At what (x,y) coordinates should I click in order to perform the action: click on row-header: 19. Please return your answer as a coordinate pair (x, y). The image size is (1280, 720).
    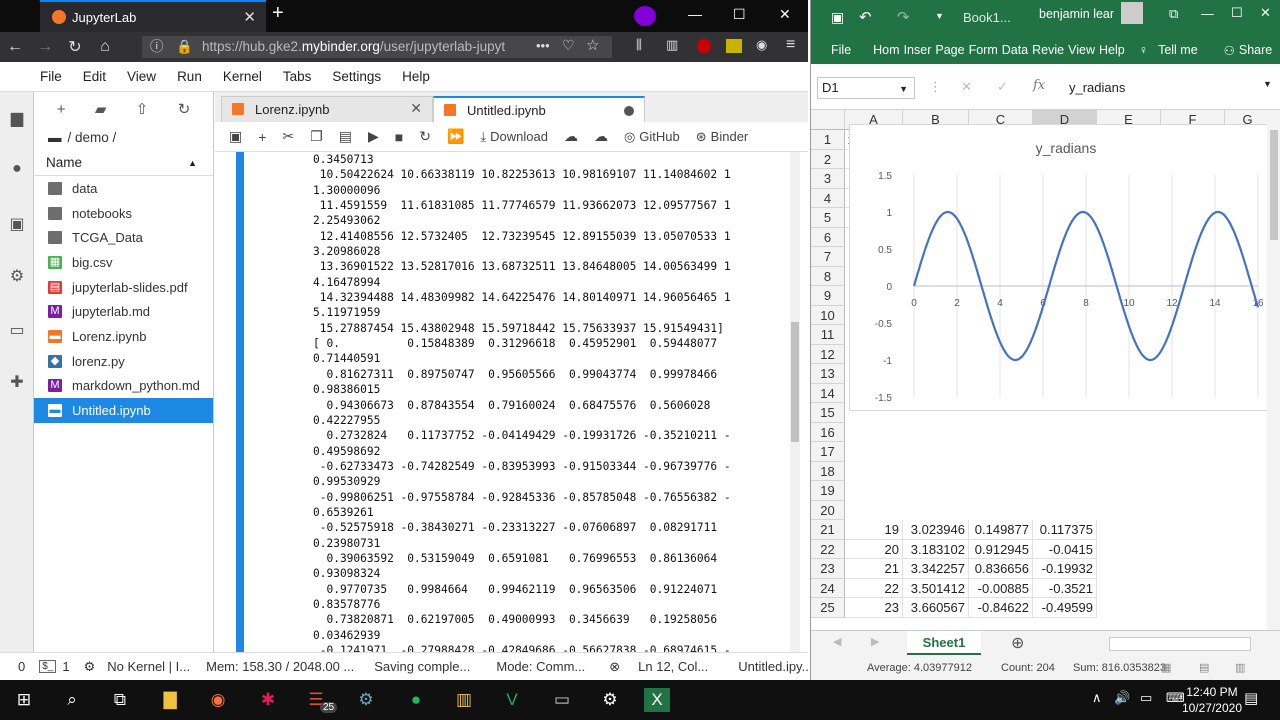
    Looking at the image, I should click on (828, 491).